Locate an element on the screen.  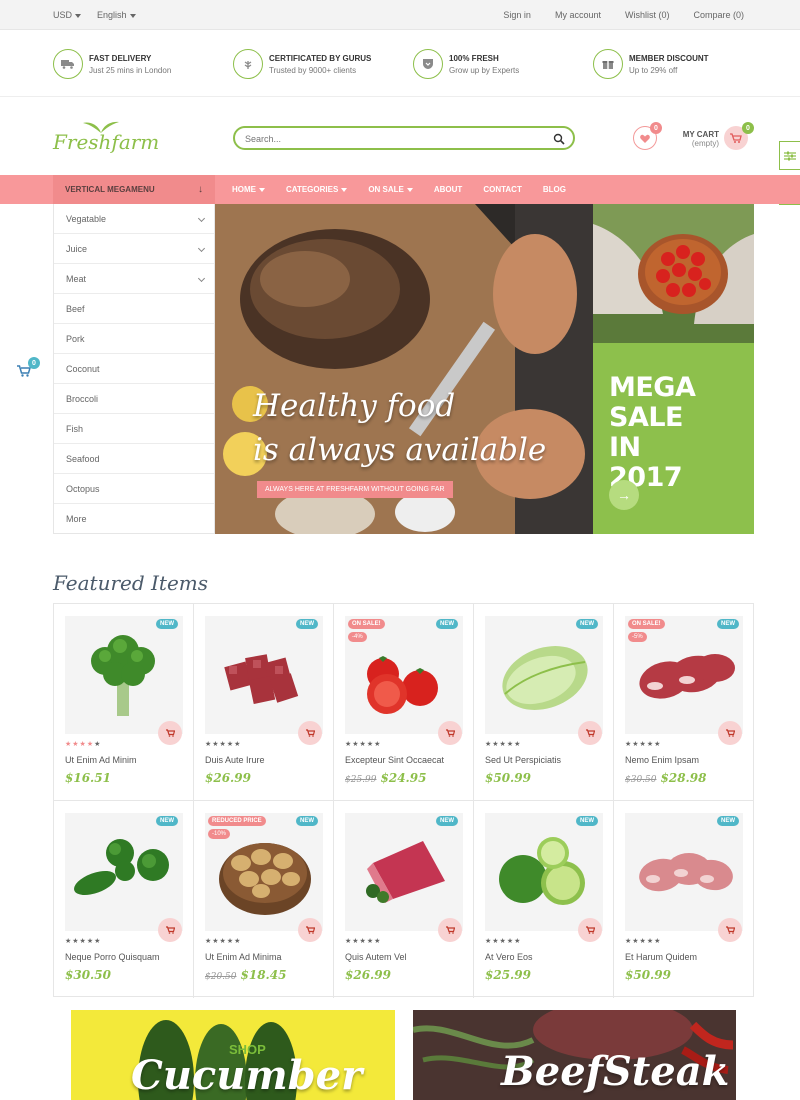
product-name: Et Harum Quidem is located at coordinates (661, 957).